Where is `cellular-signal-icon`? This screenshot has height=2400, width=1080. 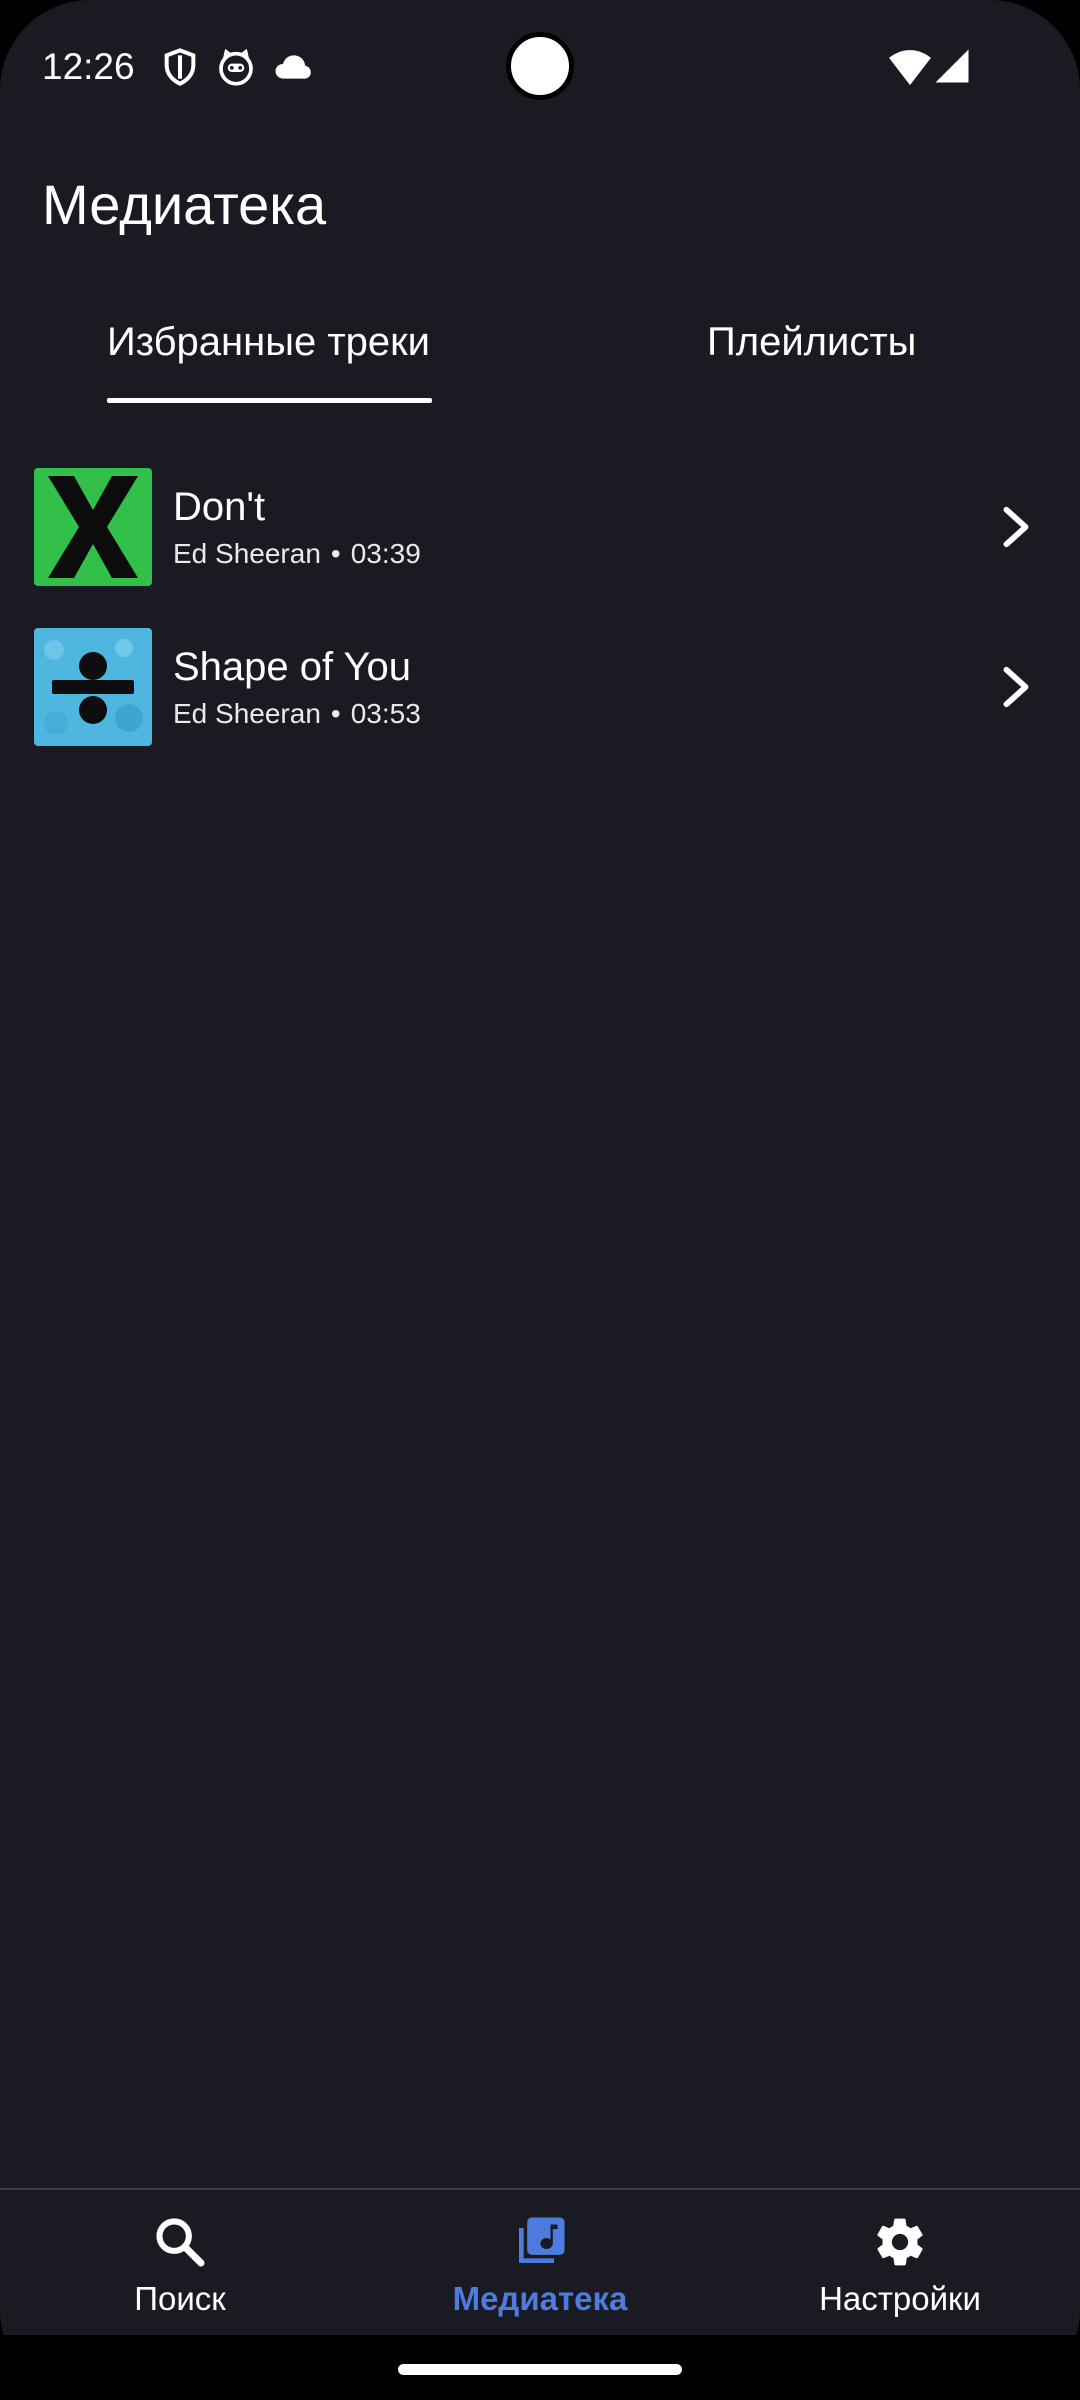
cellular-signal-icon is located at coordinates (952, 66).